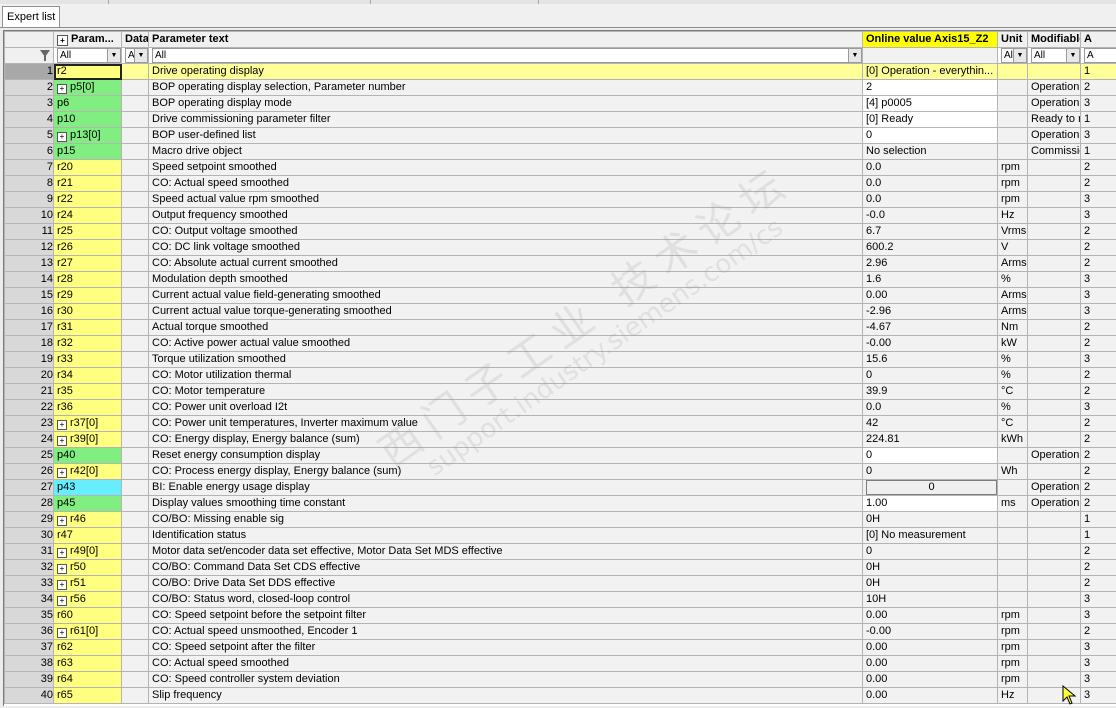 The height and width of the screenshot is (708, 1116). Describe the element at coordinates (89, 55) in the screenshot. I see `filter-param-dropdown: All ▼` at that location.